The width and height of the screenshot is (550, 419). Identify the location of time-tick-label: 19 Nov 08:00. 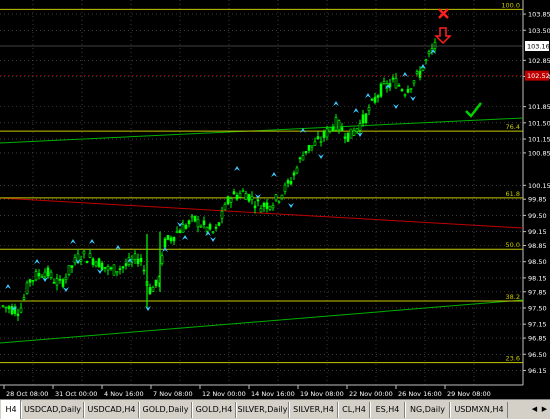
(322, 394).